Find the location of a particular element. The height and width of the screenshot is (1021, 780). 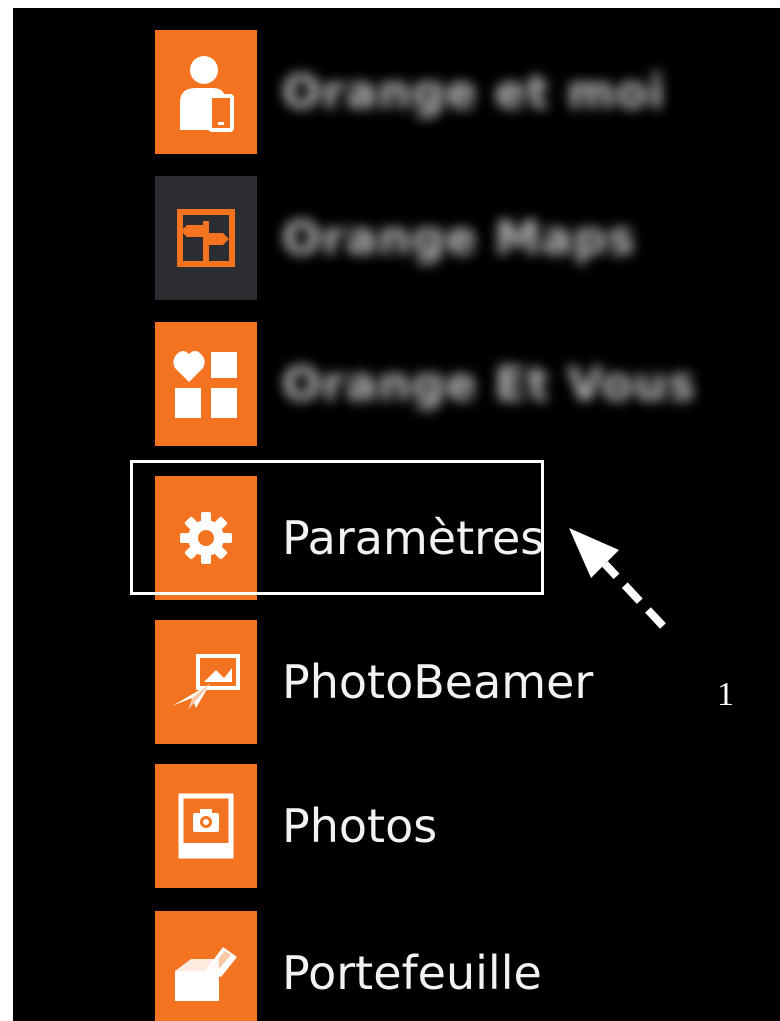

app-label: Portefeuille is located at coordinates (412, 973).